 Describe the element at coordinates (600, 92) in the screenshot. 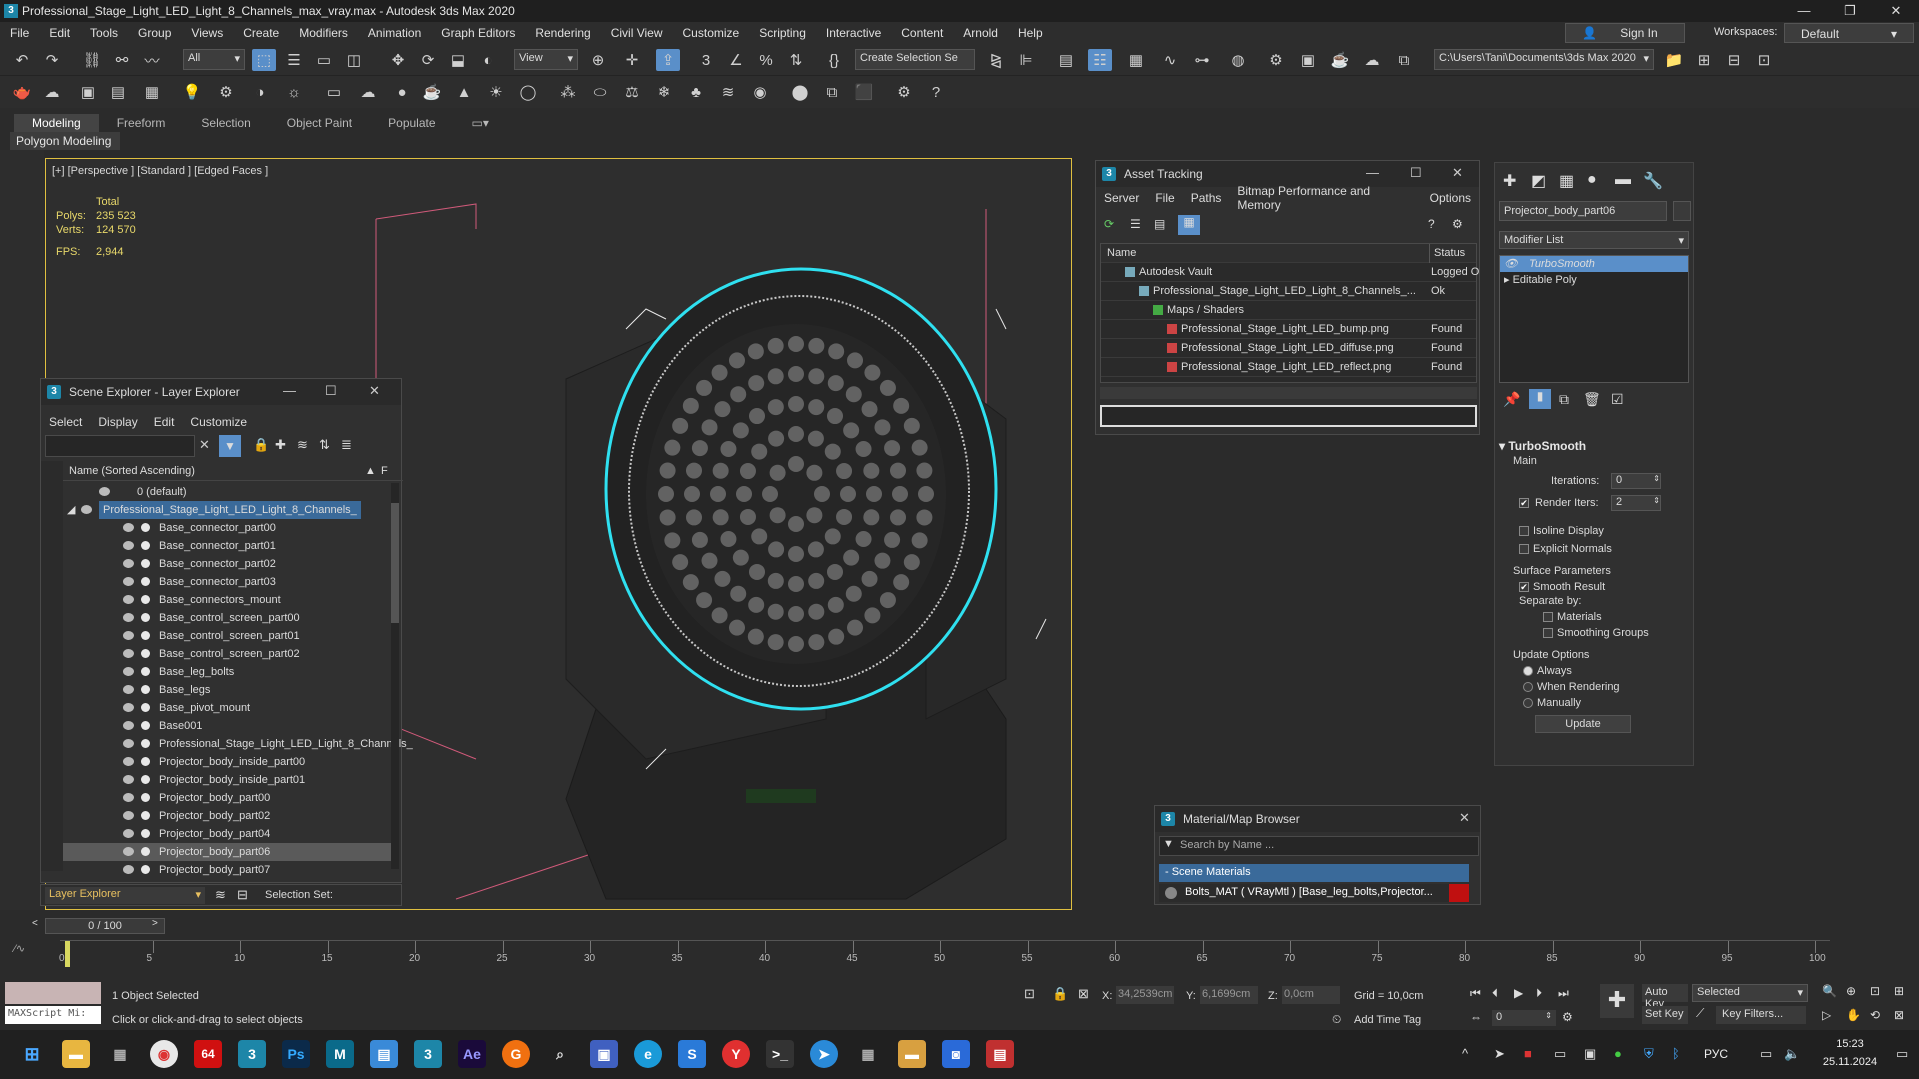

I see `vray-pills-icon: ⬭` at that location.